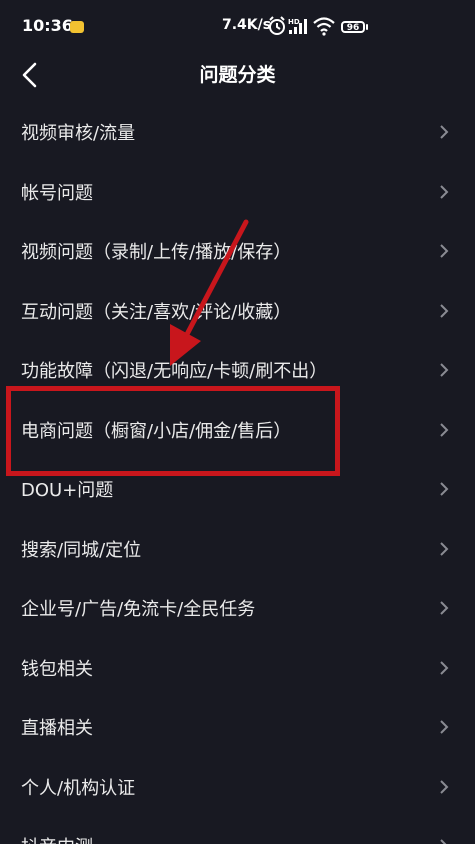 Image resolution: width=475 pixels, height=844 pixels. Describe the element at coordinates (324, 26) in the screenshot. I see `wifi-icon` at that location.